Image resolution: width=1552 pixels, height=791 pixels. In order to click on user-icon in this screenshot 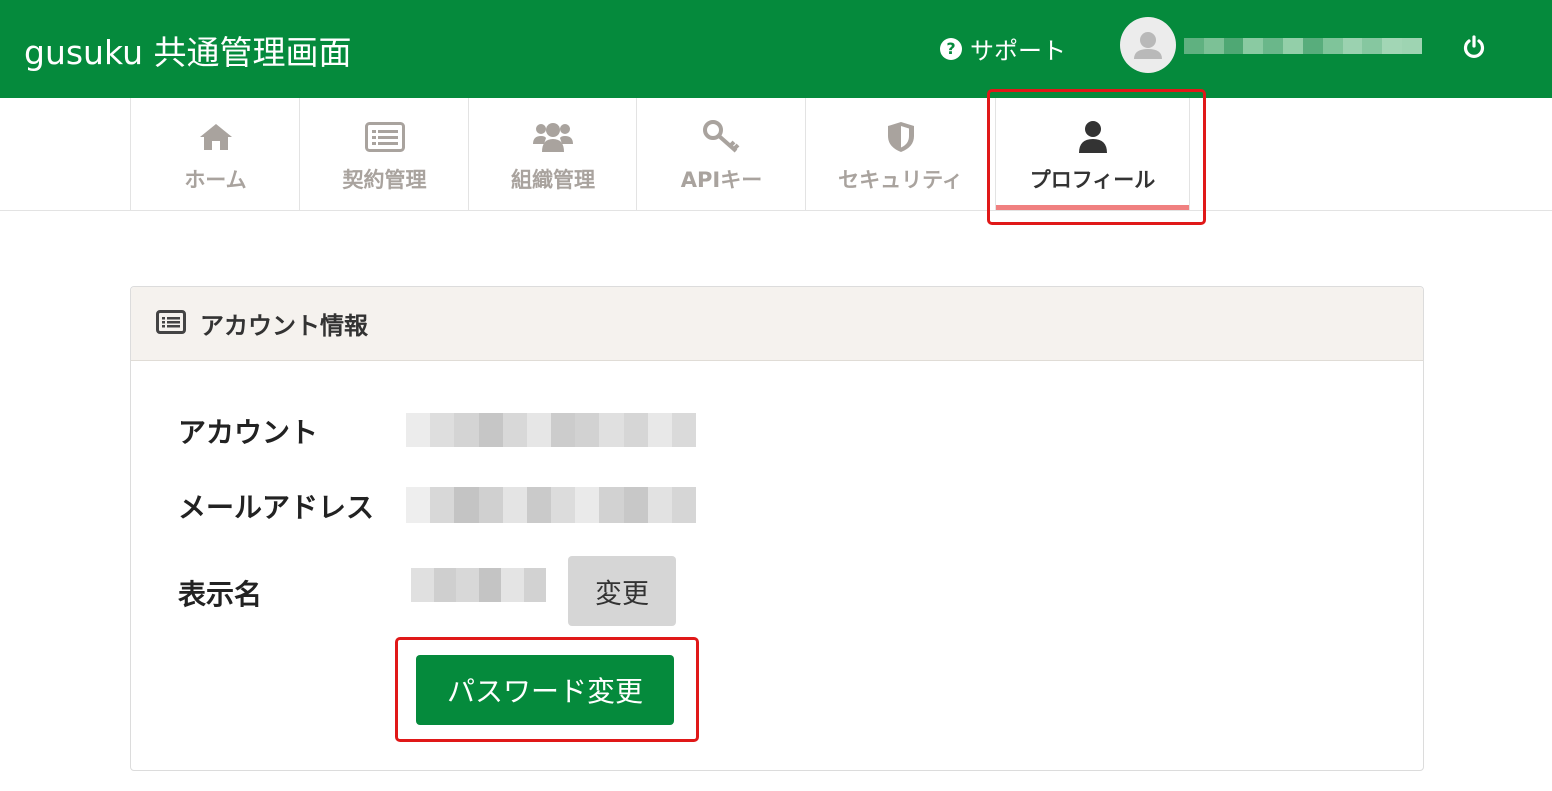, I will do `click(1093, 137)`.